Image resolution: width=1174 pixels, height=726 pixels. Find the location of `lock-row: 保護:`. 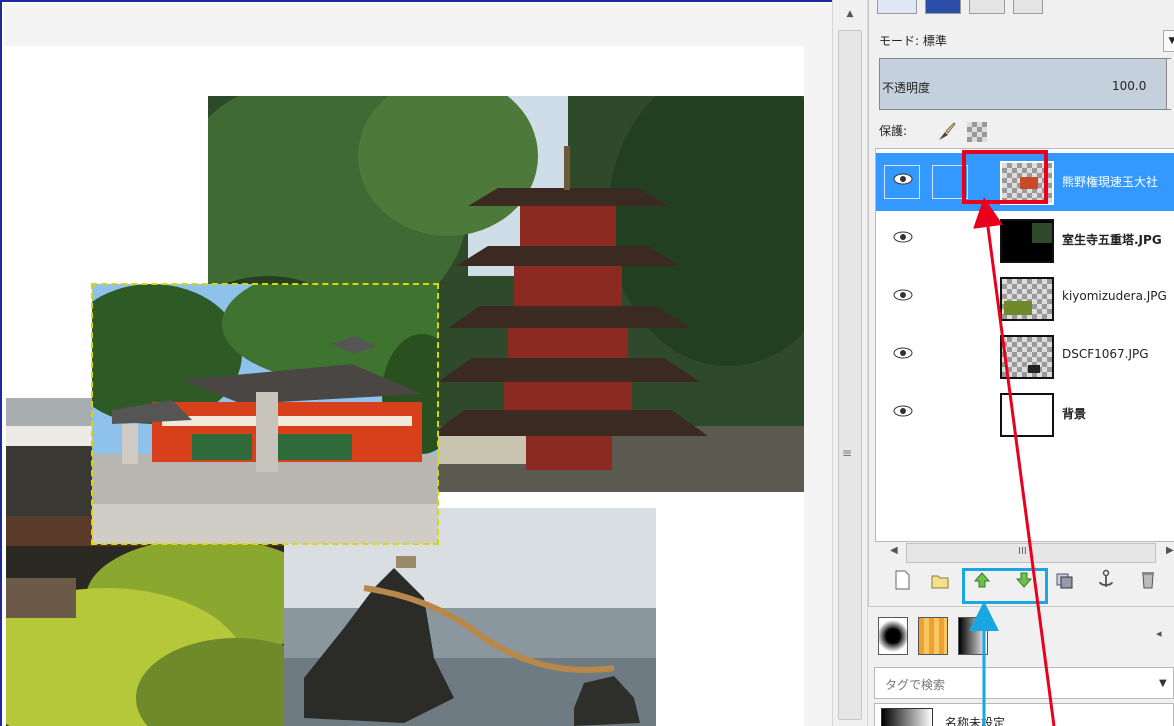

lock-row: 保護: is located at coordinates (1024, 131).